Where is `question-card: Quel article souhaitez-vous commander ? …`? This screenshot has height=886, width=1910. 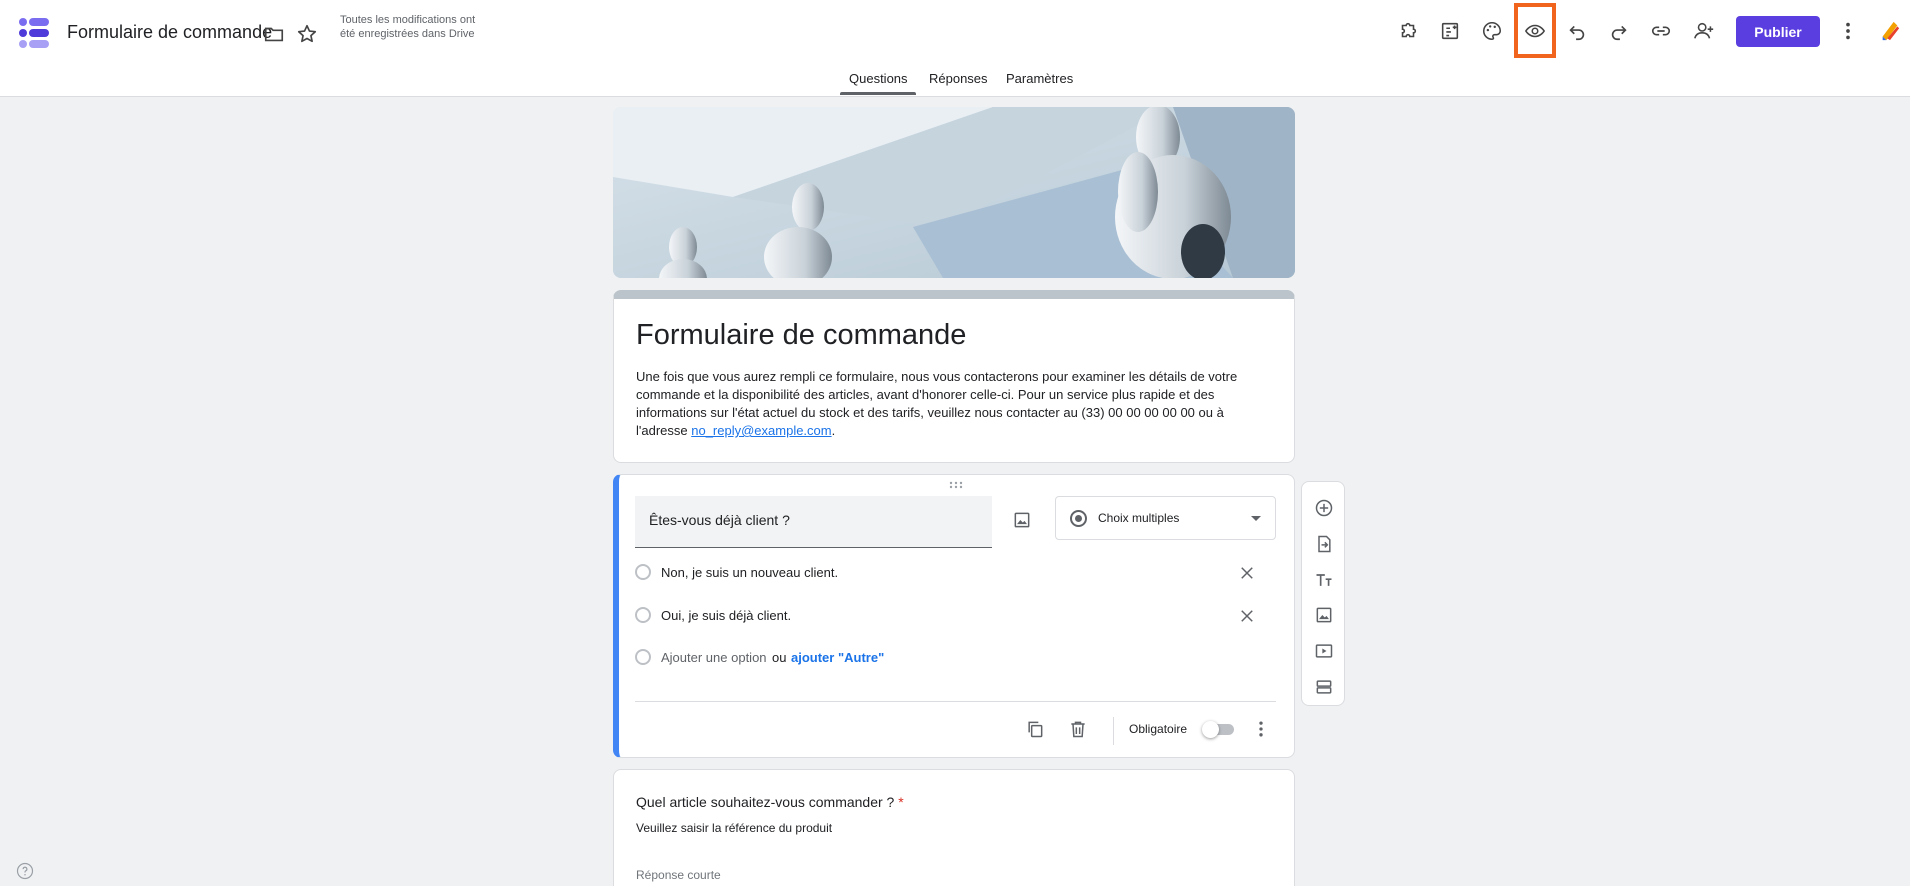
question-card: Quel article souhaitez-vous commander ? … is located at coordinates (954, 827).